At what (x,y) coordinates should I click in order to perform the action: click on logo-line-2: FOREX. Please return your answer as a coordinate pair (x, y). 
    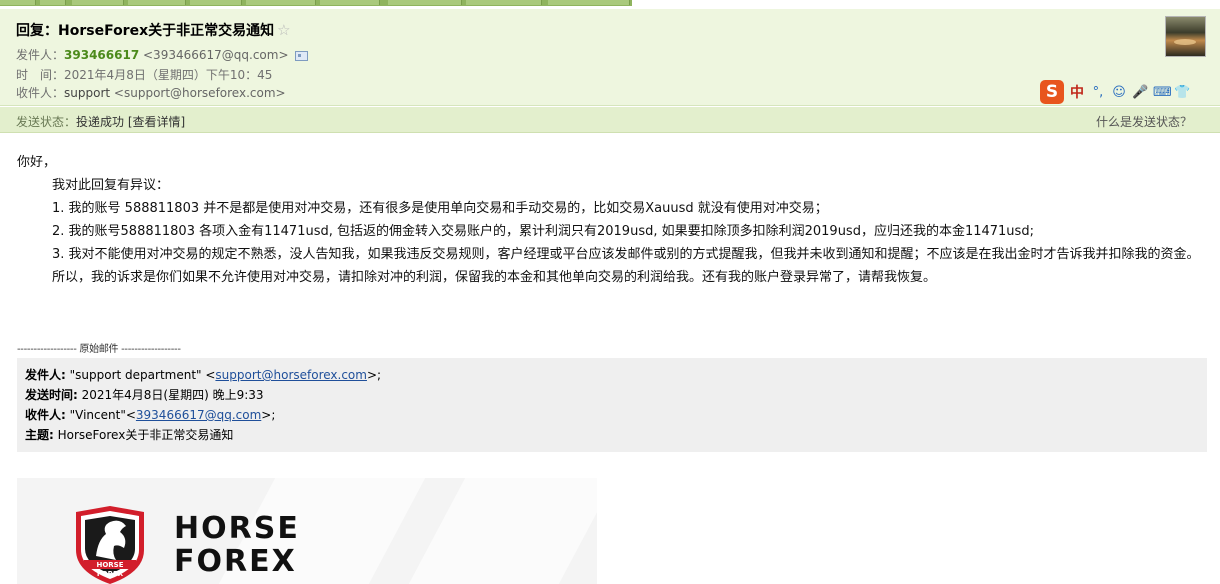
    Looking at the image, I should click on (237, 561).